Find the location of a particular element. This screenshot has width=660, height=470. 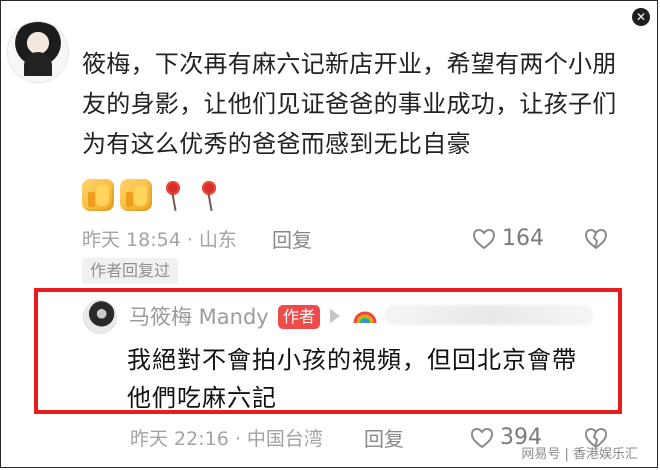

reply-reply-button: 回复 is located at coordinates (384, 439).